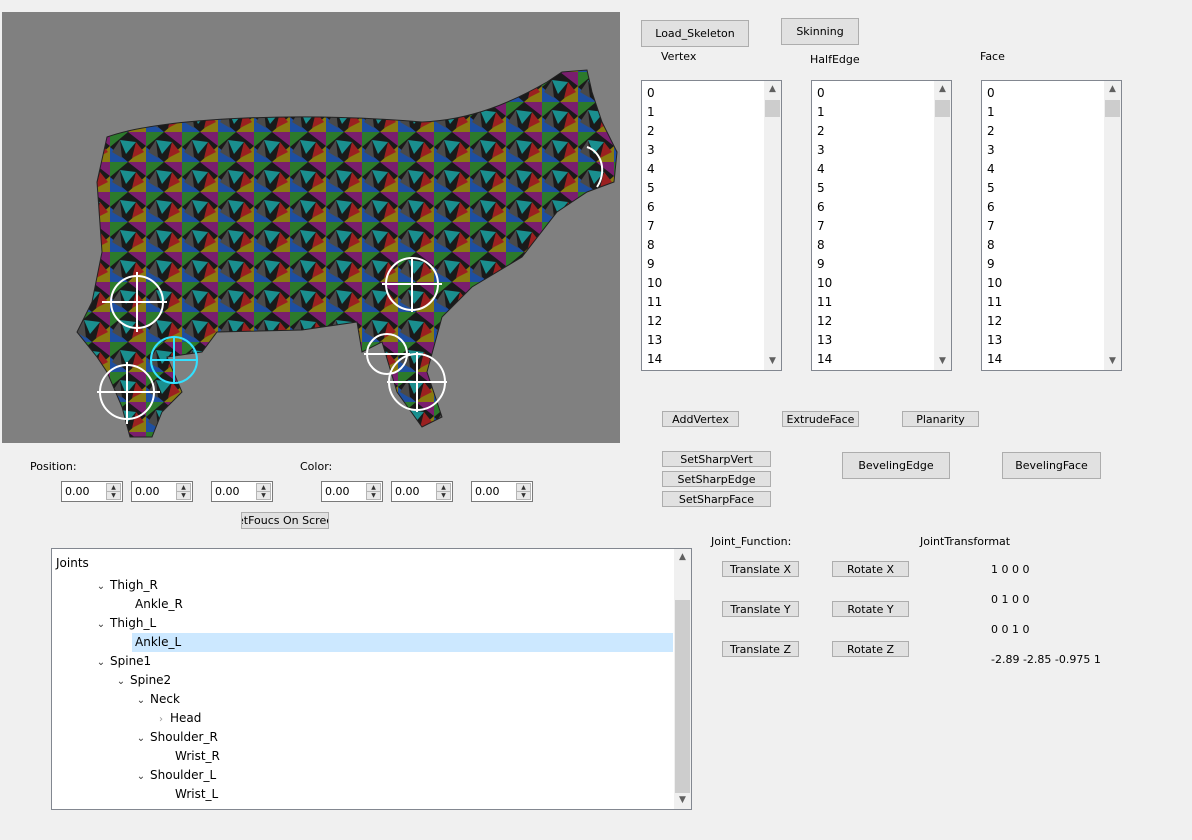  What do you see at coordinates (940, 419) in the screenshot?
I see `planarity-button: Planarity` at bounding box center [940, 419].